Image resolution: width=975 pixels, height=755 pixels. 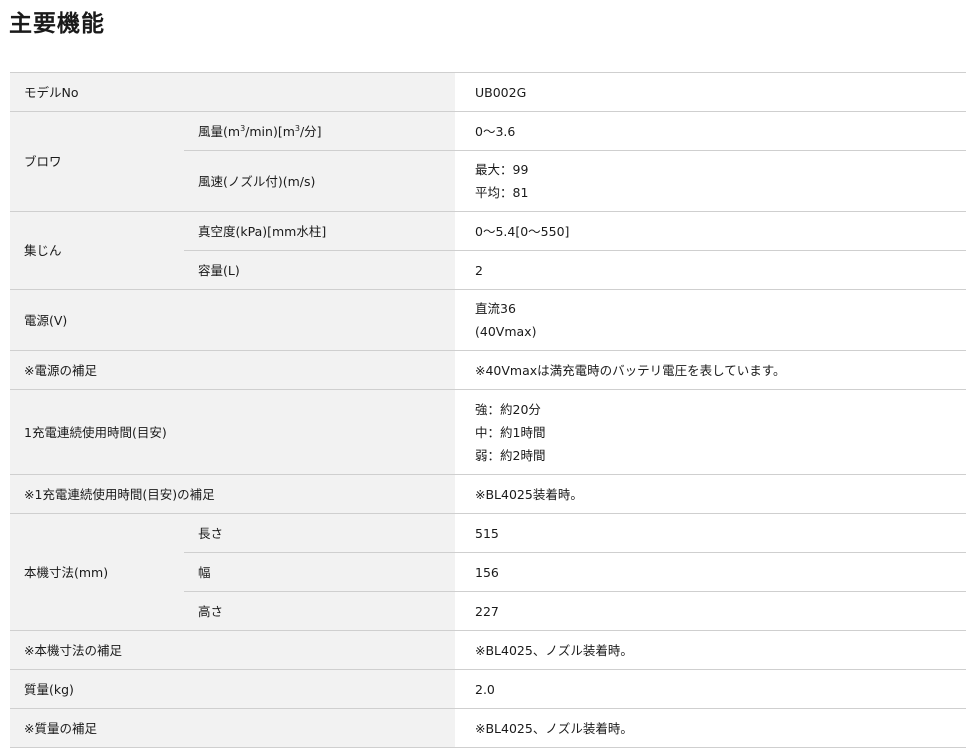 I want to click on value-width: 156, so click(x=710, y=572).